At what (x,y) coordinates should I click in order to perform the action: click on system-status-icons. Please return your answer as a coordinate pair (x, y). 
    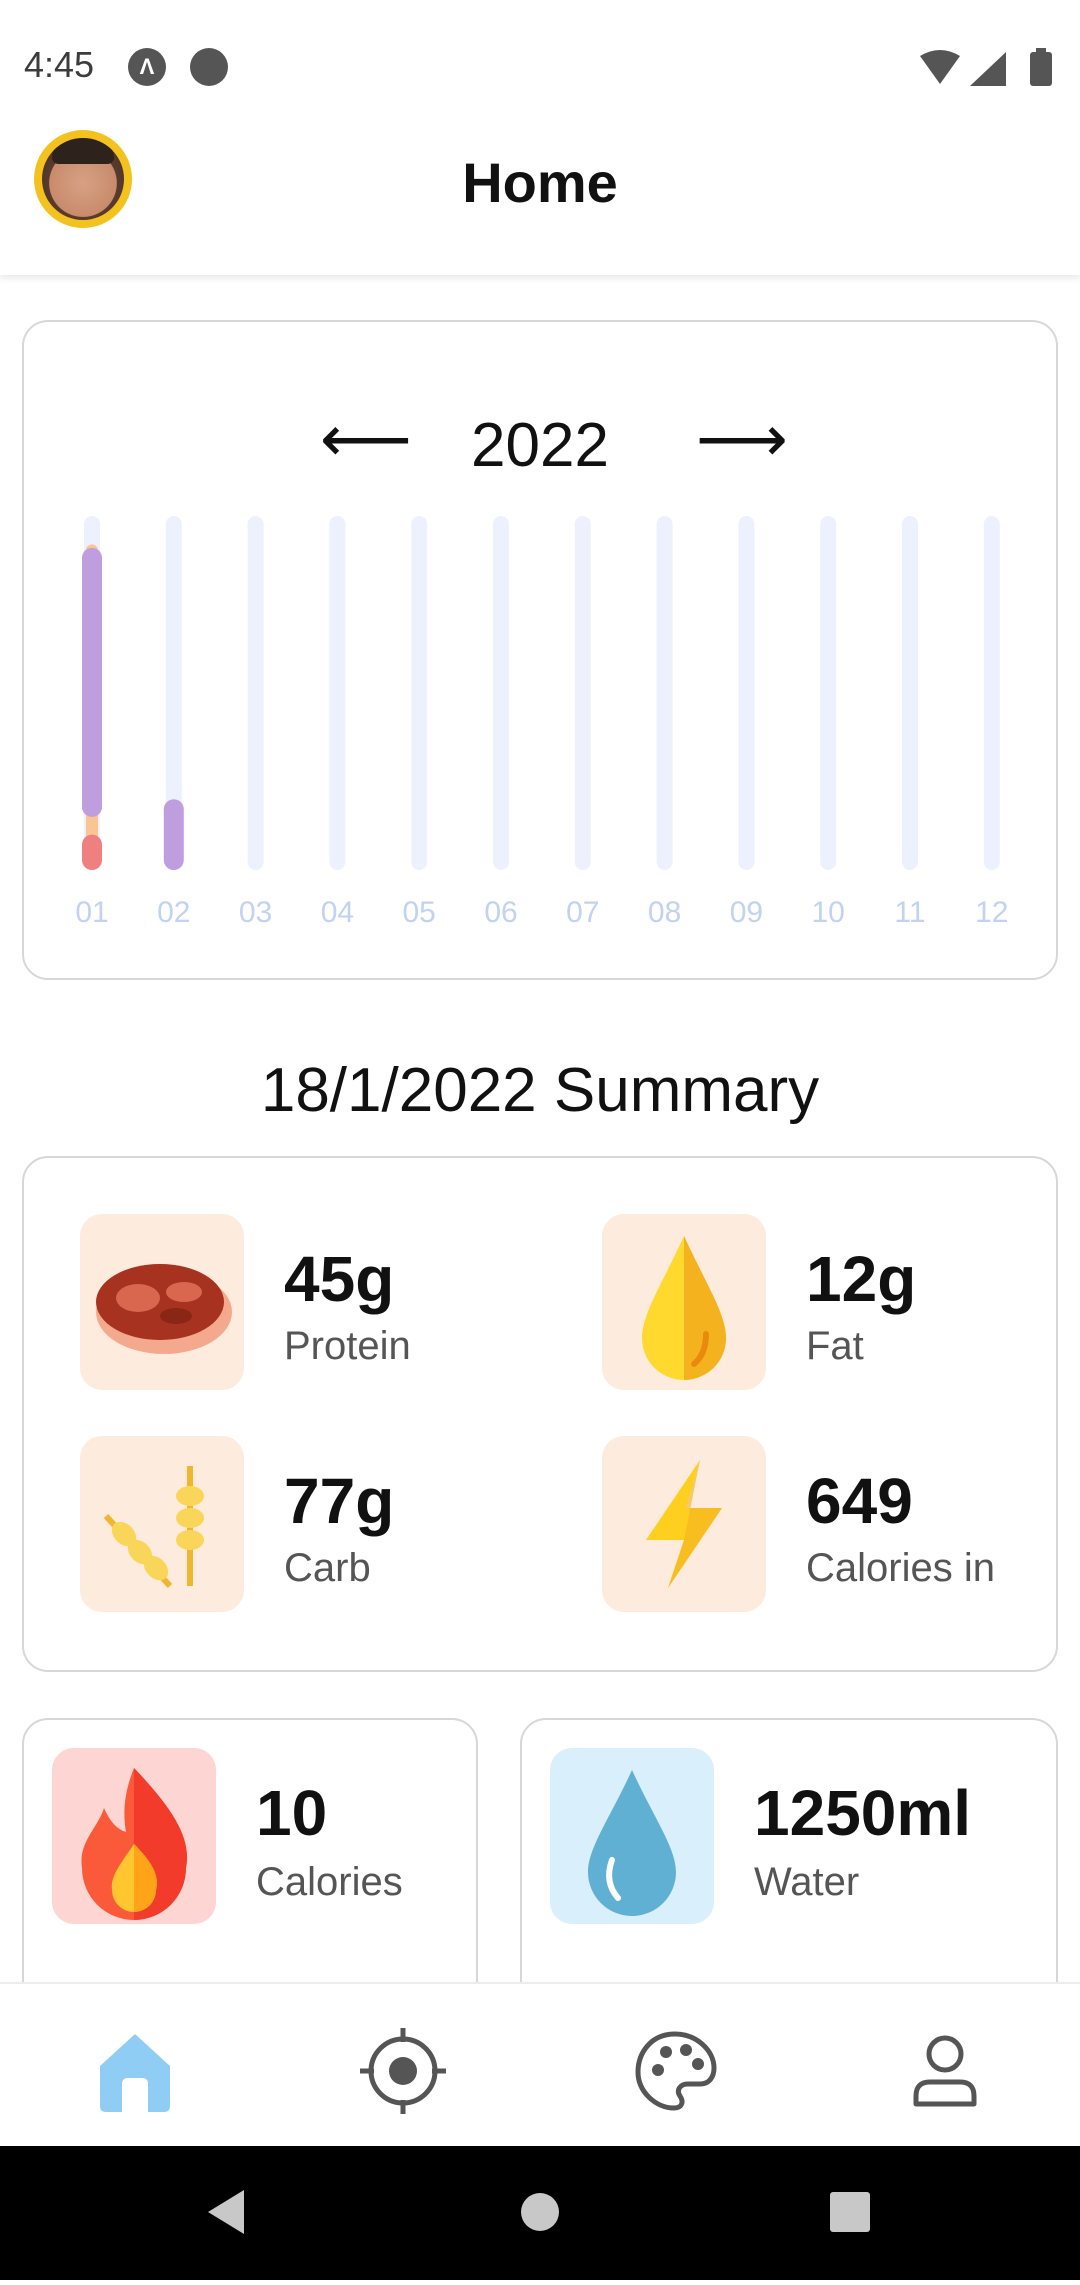
    Looking at the image, I should click on (986, 67).